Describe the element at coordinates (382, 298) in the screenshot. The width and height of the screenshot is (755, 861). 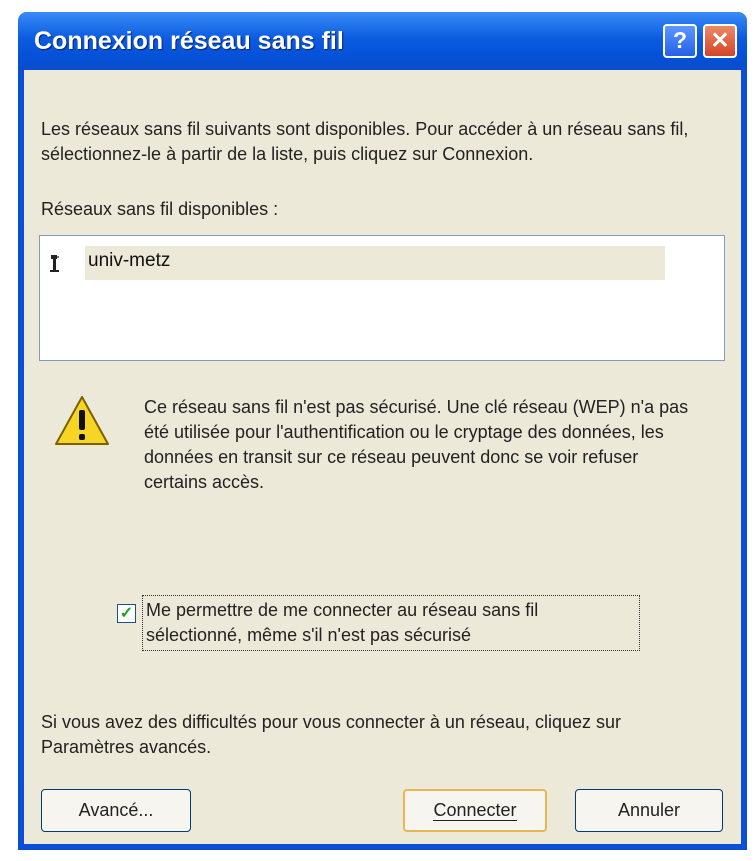
I see `networks-list: univ-metz` at that location.